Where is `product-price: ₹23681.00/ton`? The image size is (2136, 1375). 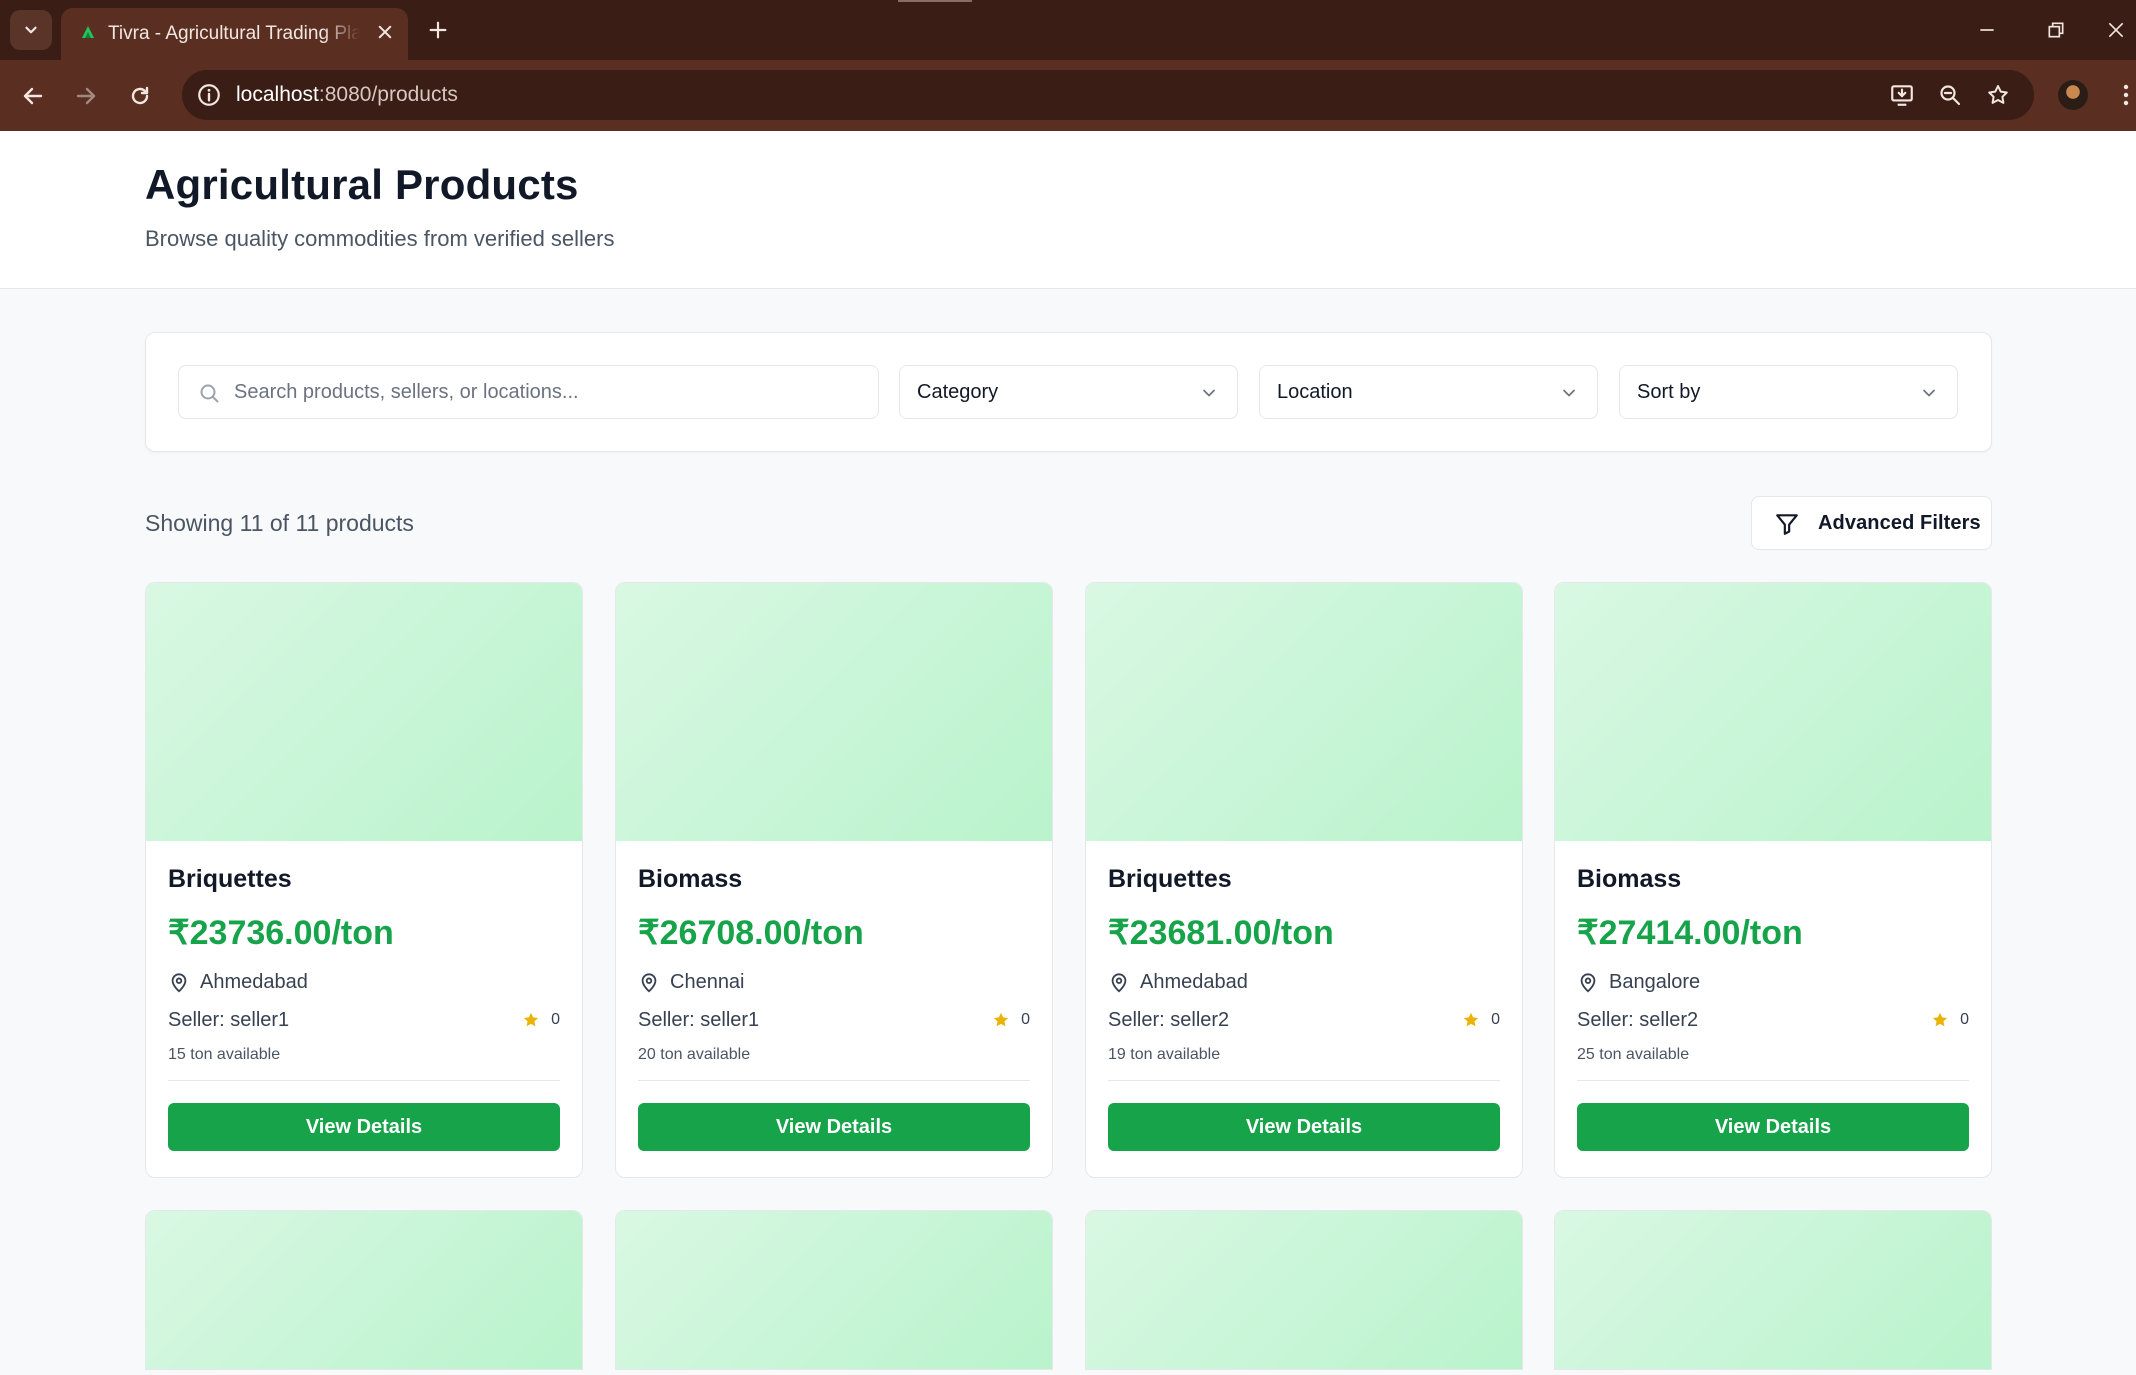
product-price: ₹23681.00/ton is located at coordinates (1221, 933).